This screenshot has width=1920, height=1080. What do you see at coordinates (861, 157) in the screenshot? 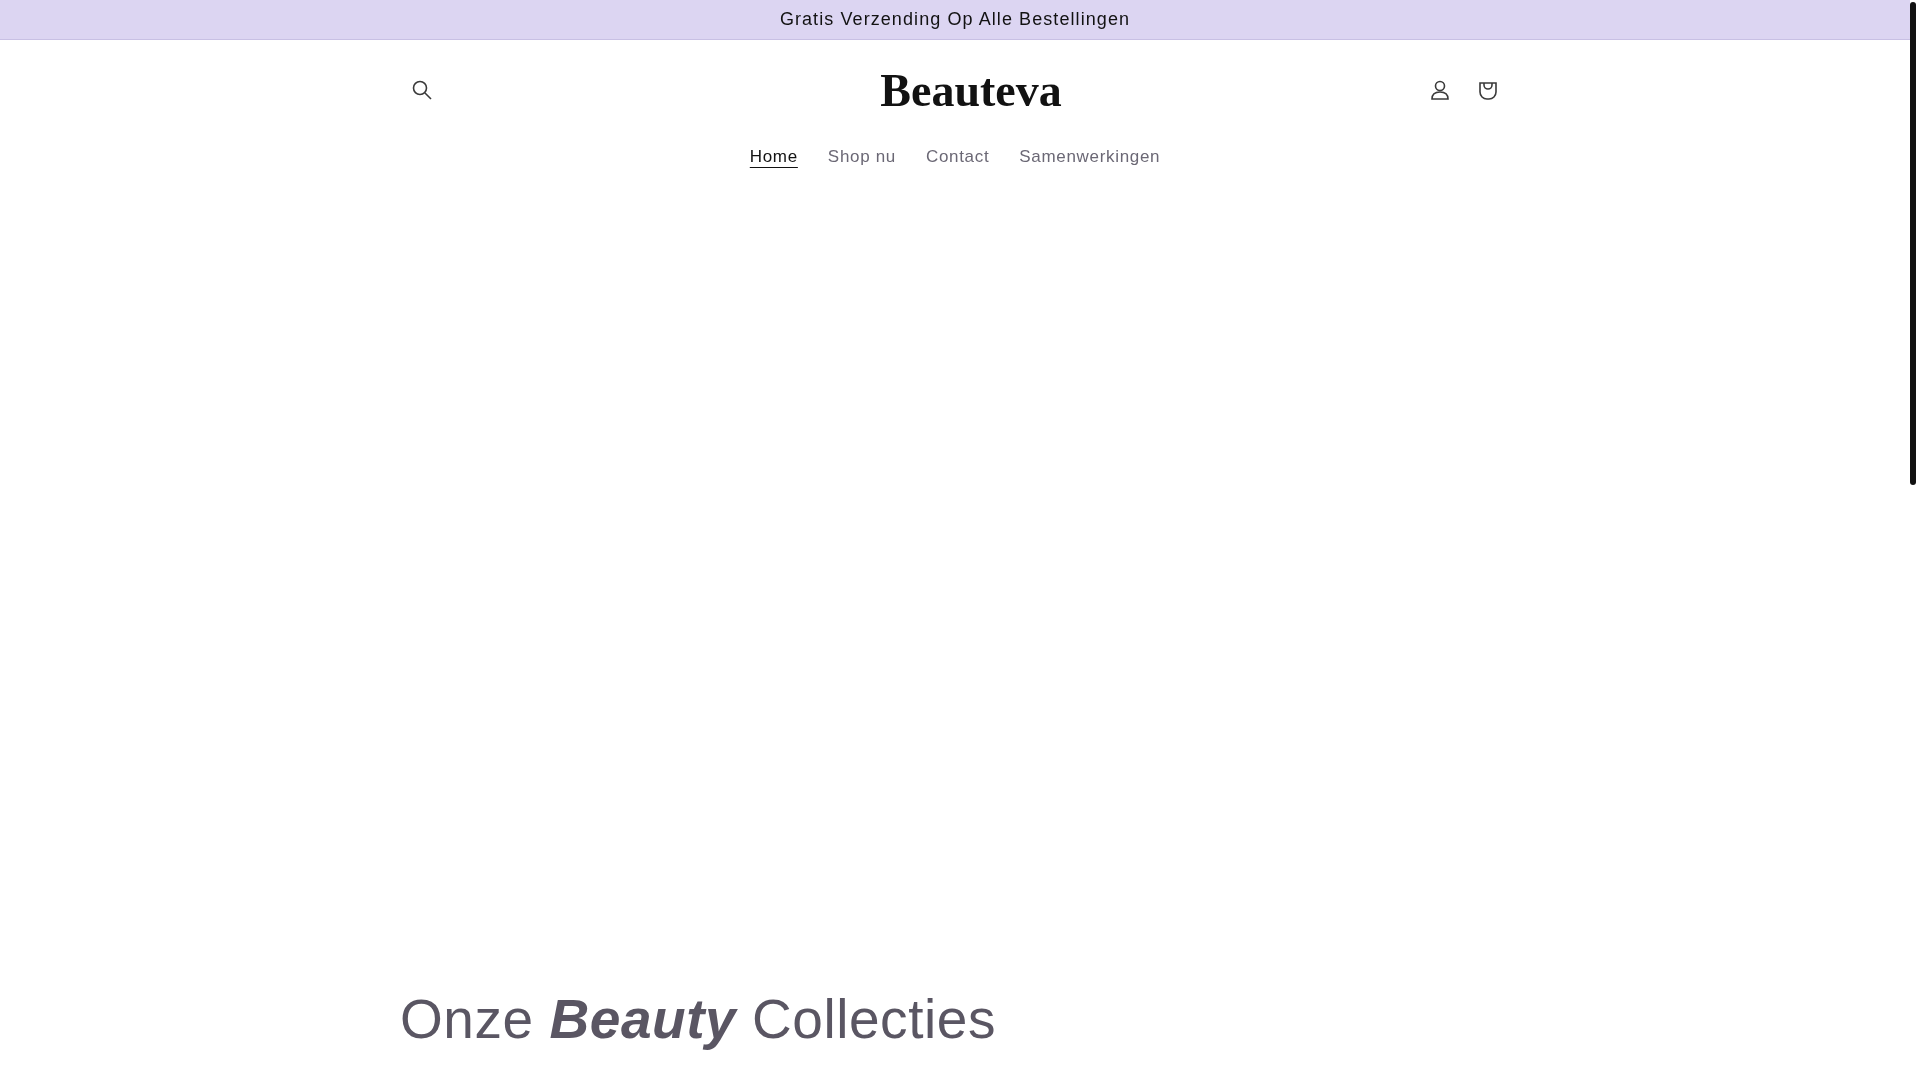
I see `nav-link: Shop nu` at bounding box center [861, 157].